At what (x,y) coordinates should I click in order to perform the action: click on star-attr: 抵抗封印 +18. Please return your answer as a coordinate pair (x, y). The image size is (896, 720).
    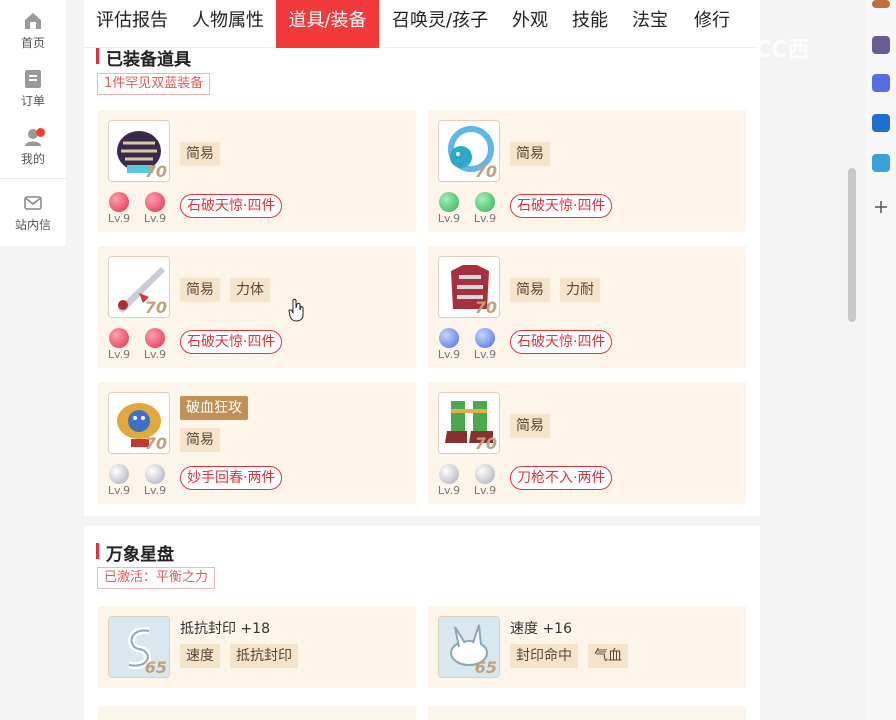
    Looking at the image, I should click on (225, 629).